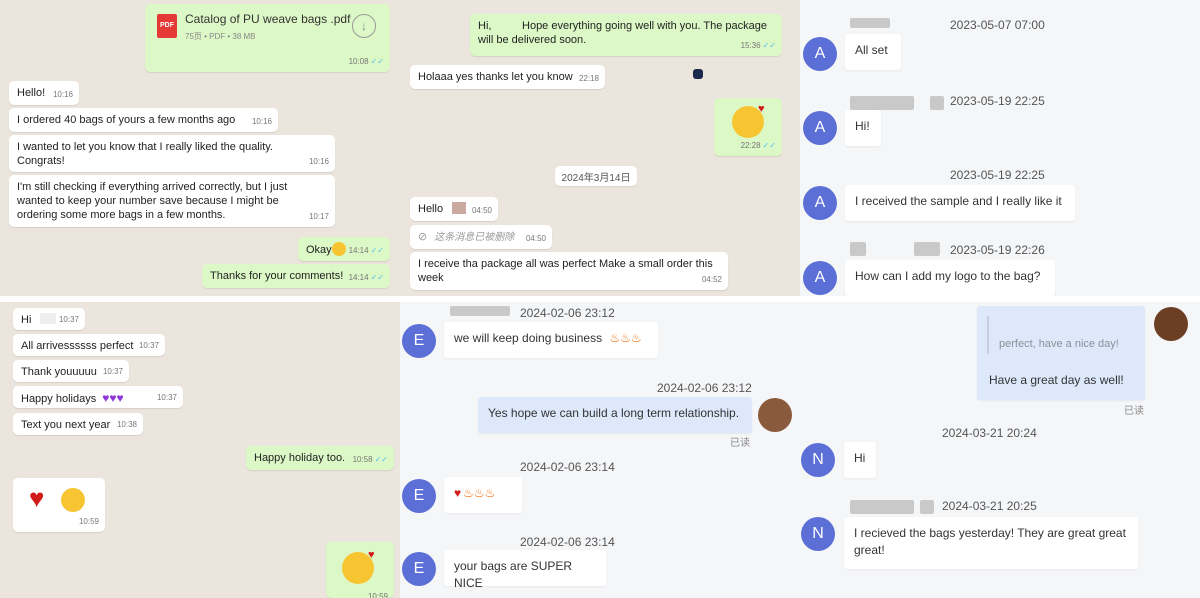 The height and width of the screenshot is (598, 1200). Describe the element at coordinates (748, 127) in the screenshot. I see `emoji-message: ♥ 22:28 ✓✓` at that location.